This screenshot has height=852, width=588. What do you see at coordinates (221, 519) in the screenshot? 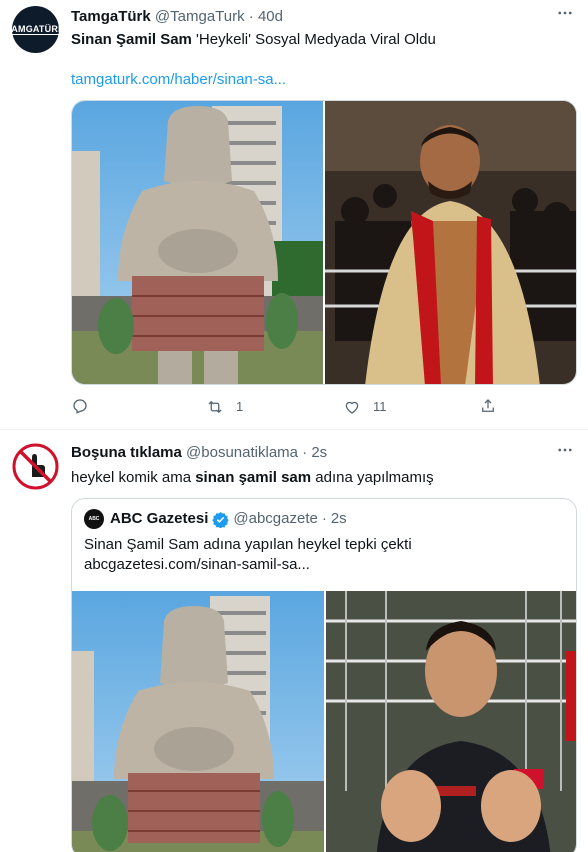
I see `verified-badge-icon` at bounding box center [221, 519].